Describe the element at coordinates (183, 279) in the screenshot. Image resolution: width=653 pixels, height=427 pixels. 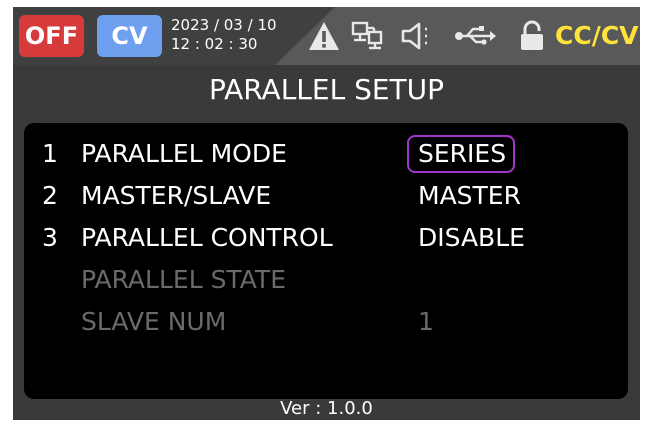
I see `setting-label: PARALLEL STATE` at that location.